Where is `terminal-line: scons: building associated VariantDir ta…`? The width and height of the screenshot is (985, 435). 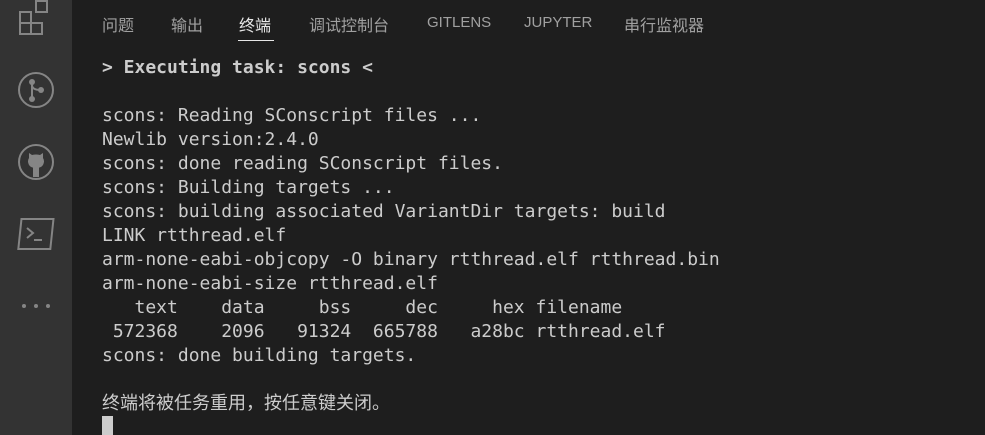
terminal-line: scons: building associated VariantDir ta… is located at coordinates (384, 211).